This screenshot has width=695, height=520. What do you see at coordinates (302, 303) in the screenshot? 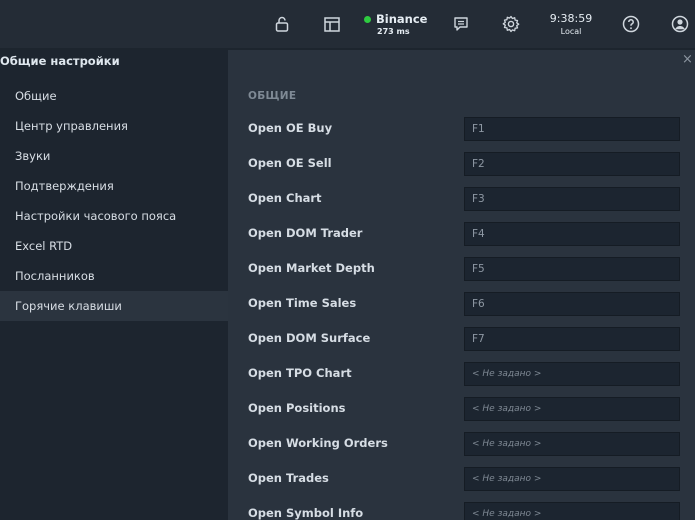
I see `hotkey-label: Open Time Sales` at bounding box center [302, 303].